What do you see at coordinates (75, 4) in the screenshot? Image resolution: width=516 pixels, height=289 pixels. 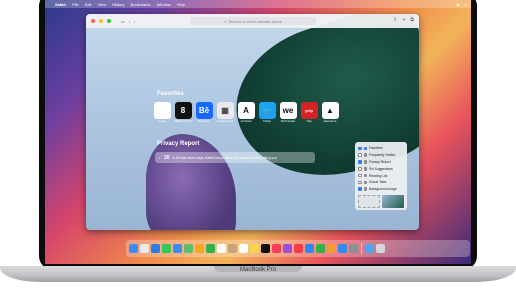 I see `menu-file: File` at bounding box center [75, 4].